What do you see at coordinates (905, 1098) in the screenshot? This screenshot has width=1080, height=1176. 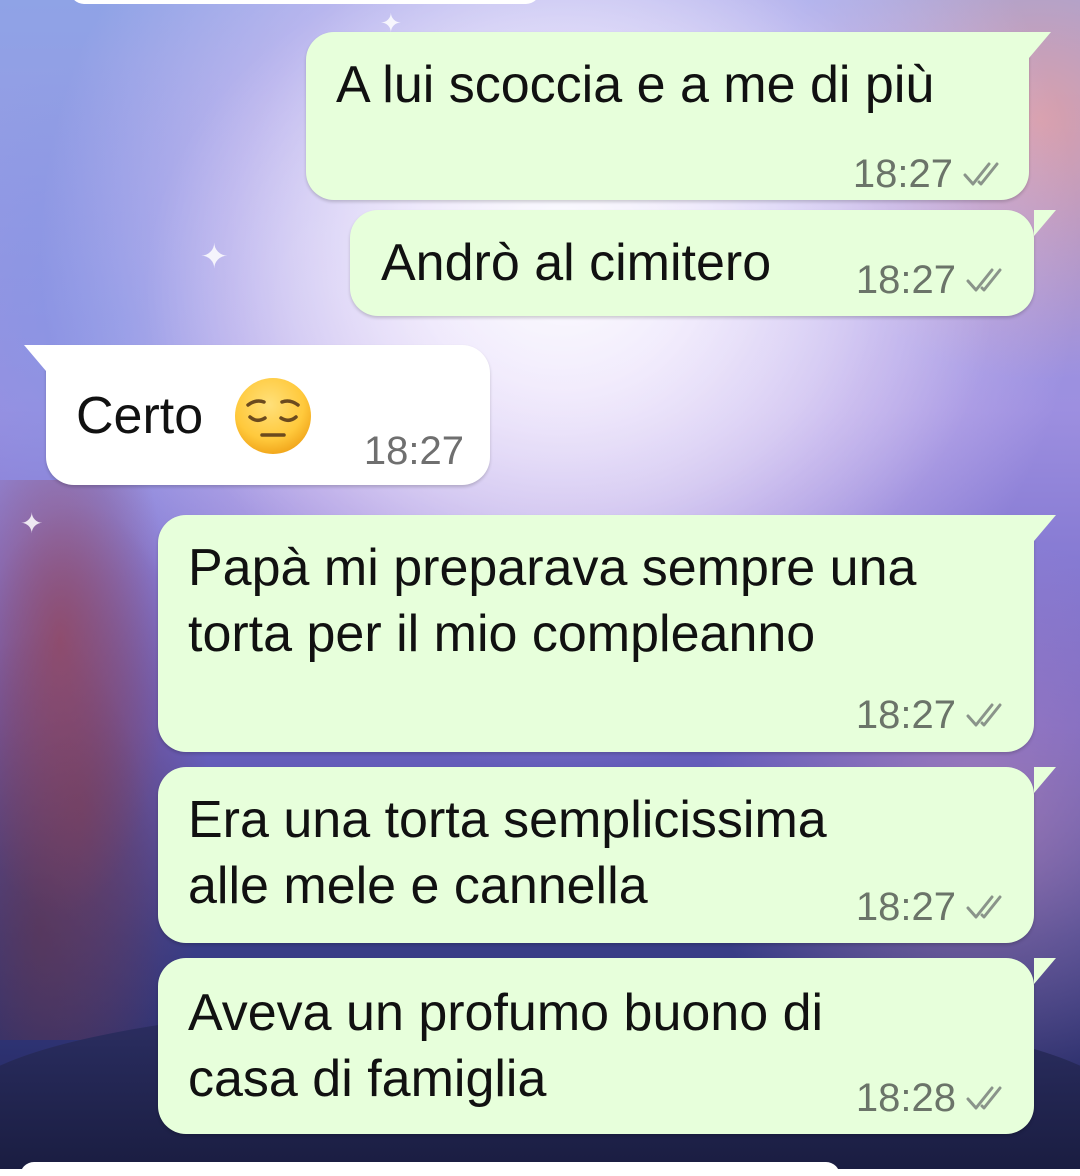 I see `message-time: 18:28` at bounding box center [905, 1098].